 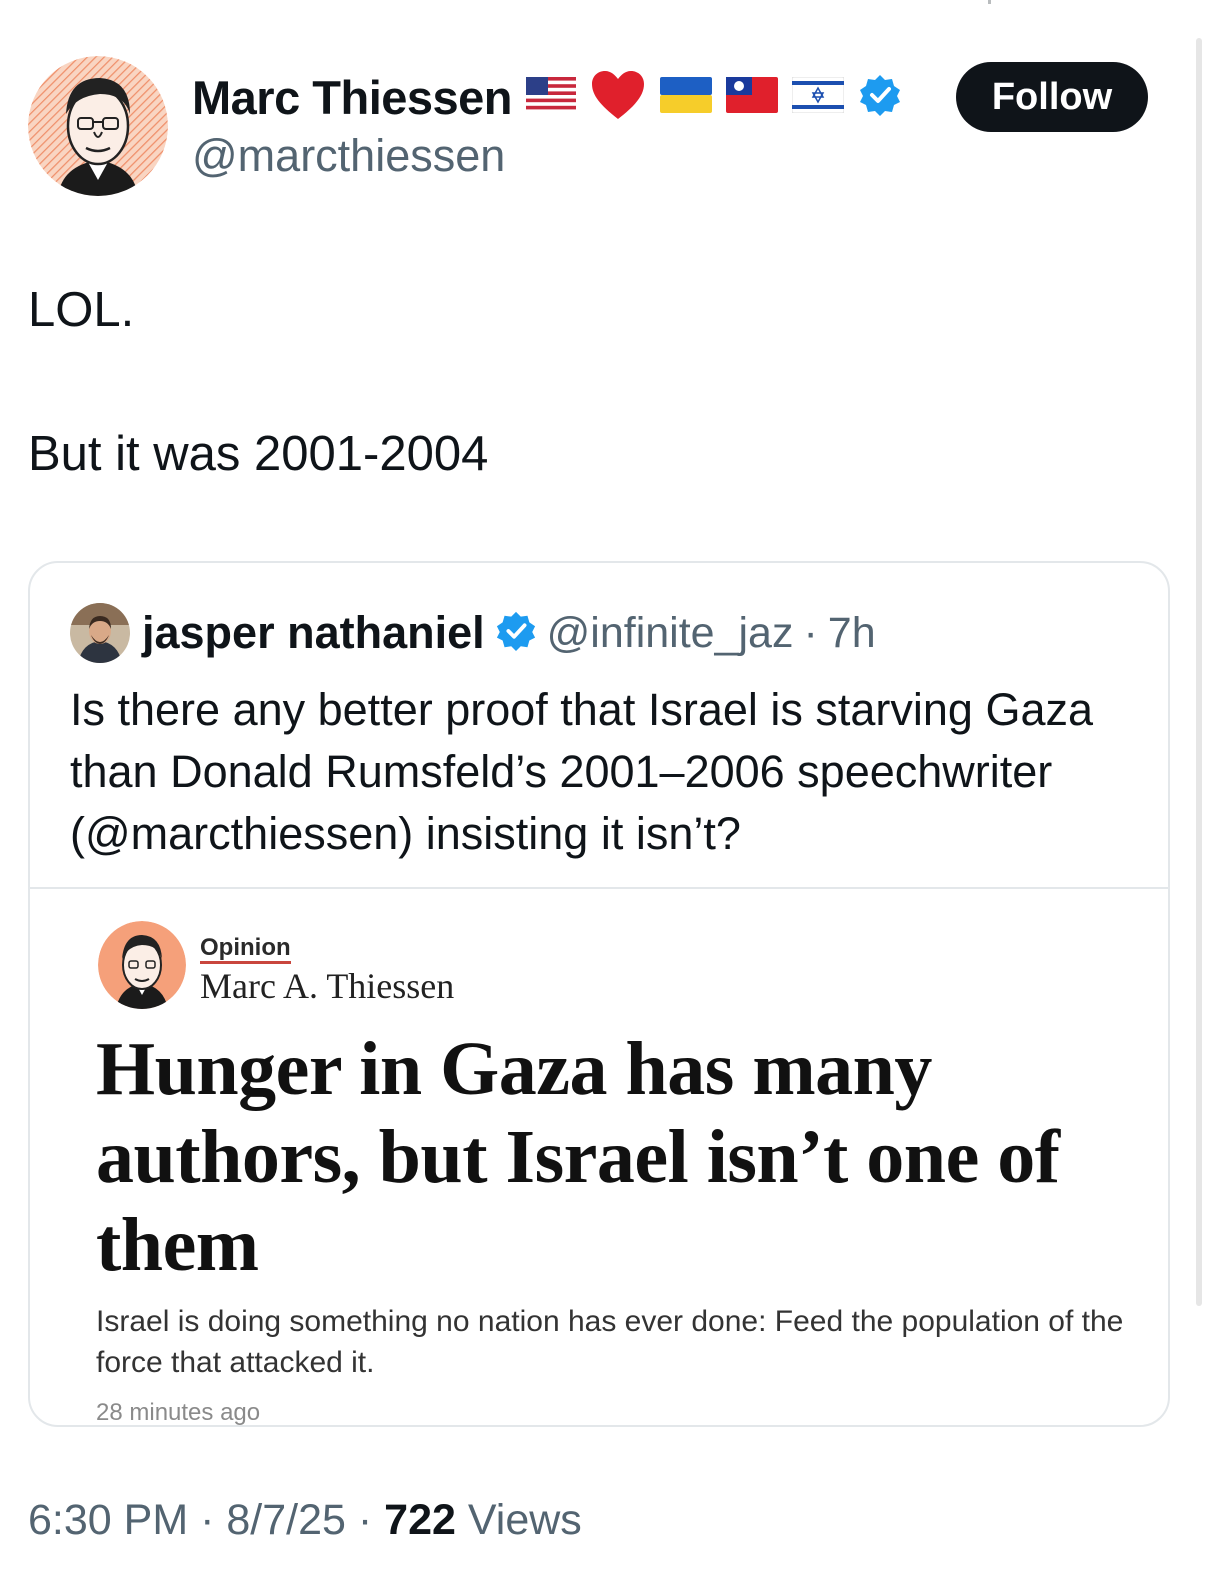 I want to click on tweet-text-line: But it was 2001-2004, so click(x=258, y=454).